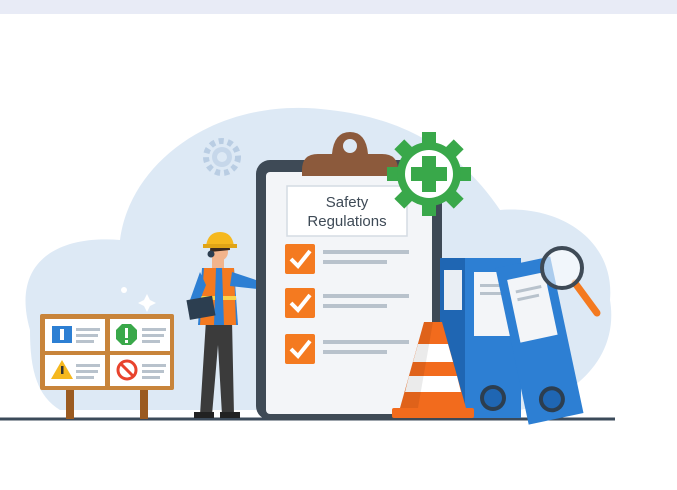 The width and height of the screenshot is (677, 490). What do you see at coordinates (76, 334) in the screenshot?
I see `info-icon` at bounding box center [76, 334].